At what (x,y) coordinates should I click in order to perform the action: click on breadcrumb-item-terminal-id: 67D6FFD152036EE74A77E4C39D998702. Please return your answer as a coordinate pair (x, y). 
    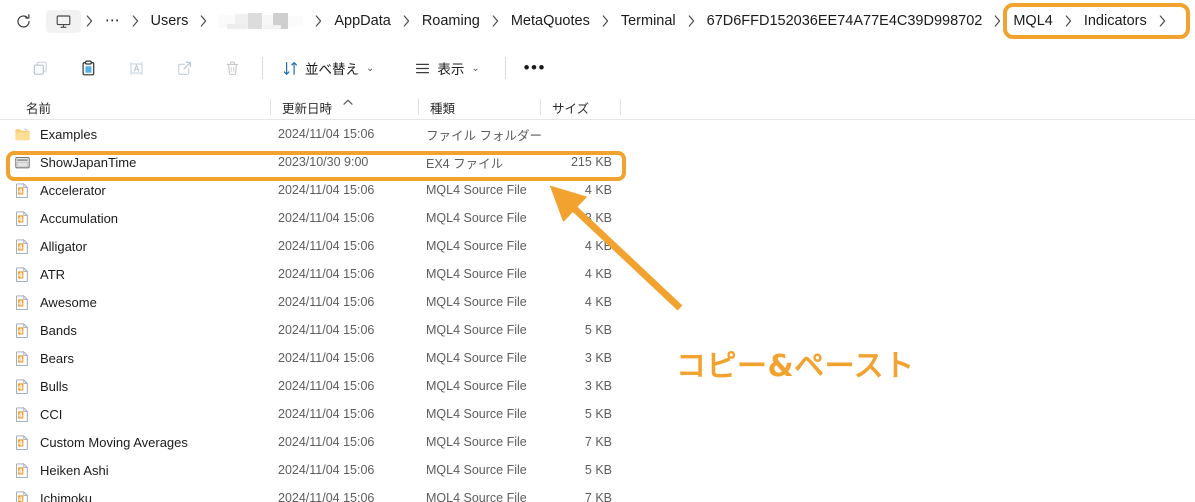
    Looking at the image, I should click on (845, 21).